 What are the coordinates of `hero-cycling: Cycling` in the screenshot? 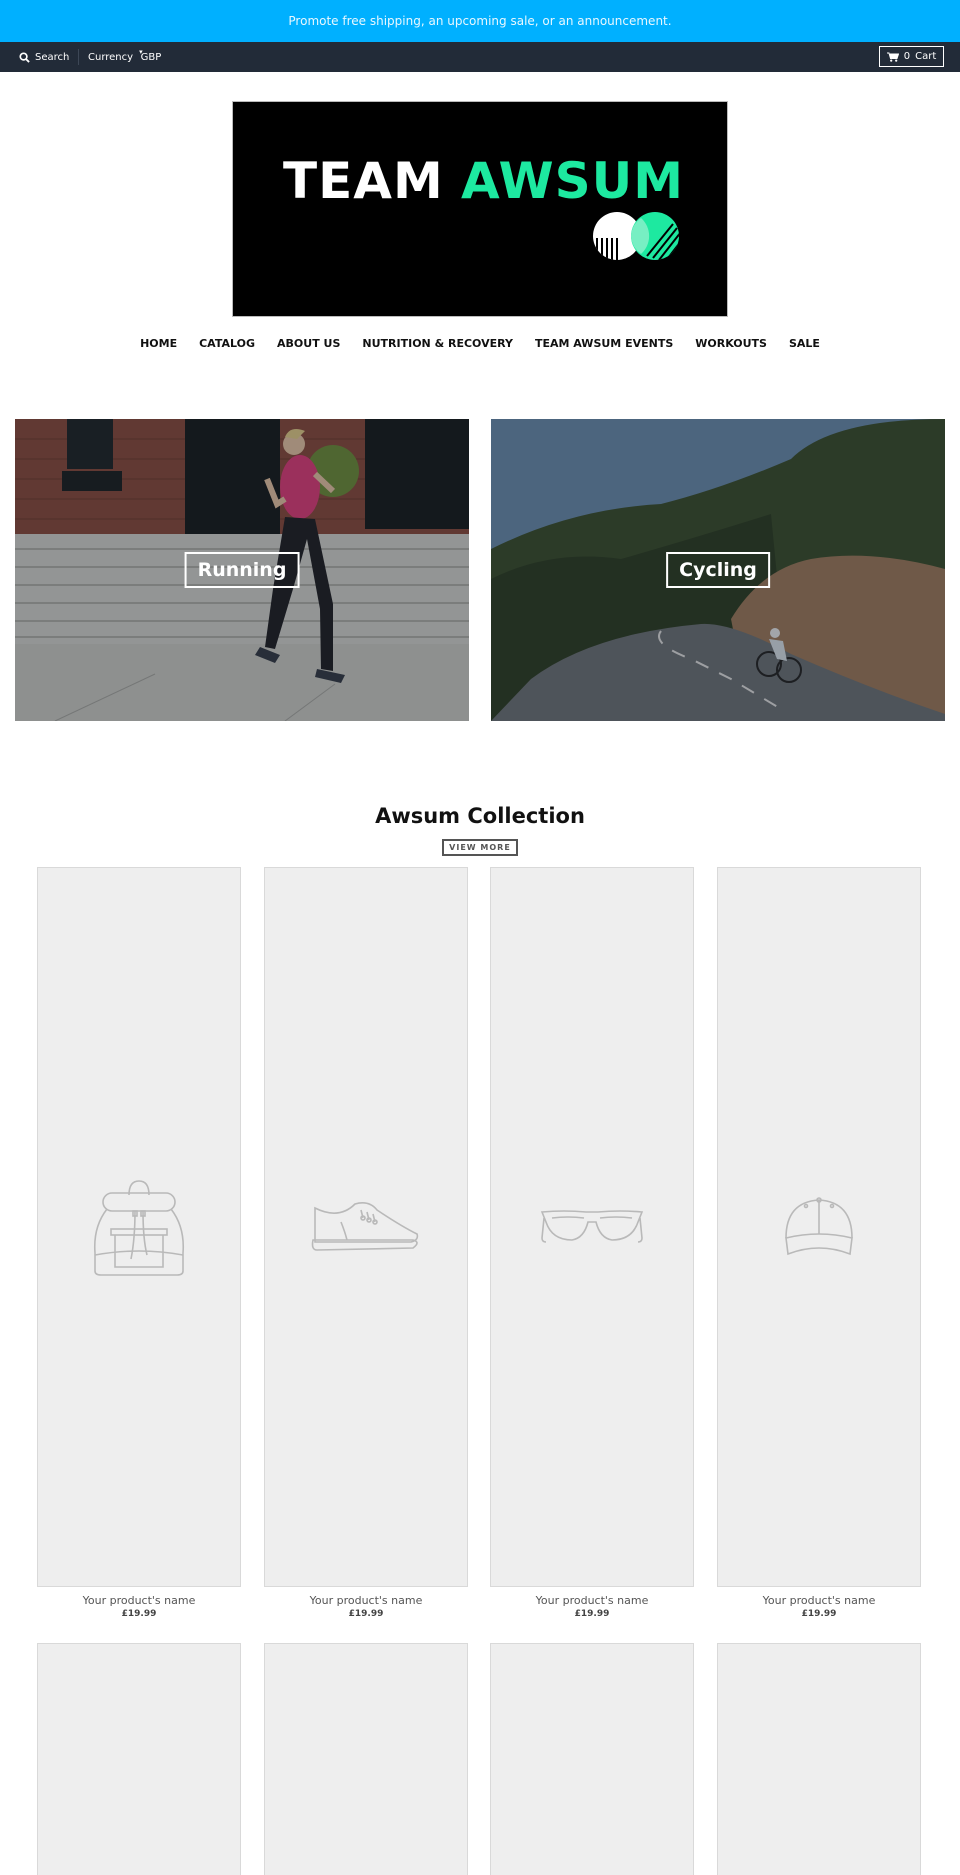 It's located at (718, 570).